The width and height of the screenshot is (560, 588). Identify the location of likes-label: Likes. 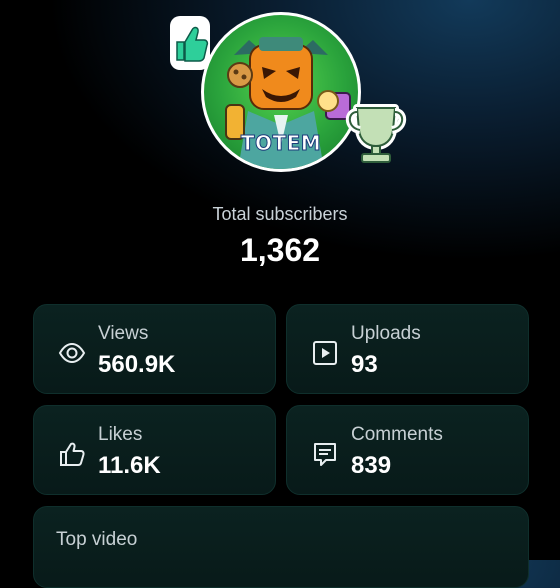
(120, 434).